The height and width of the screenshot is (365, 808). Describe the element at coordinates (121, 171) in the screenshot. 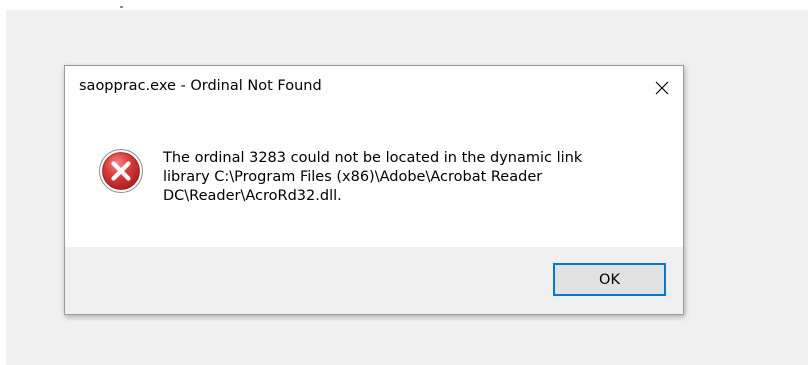

I see `error-icon` at that location.